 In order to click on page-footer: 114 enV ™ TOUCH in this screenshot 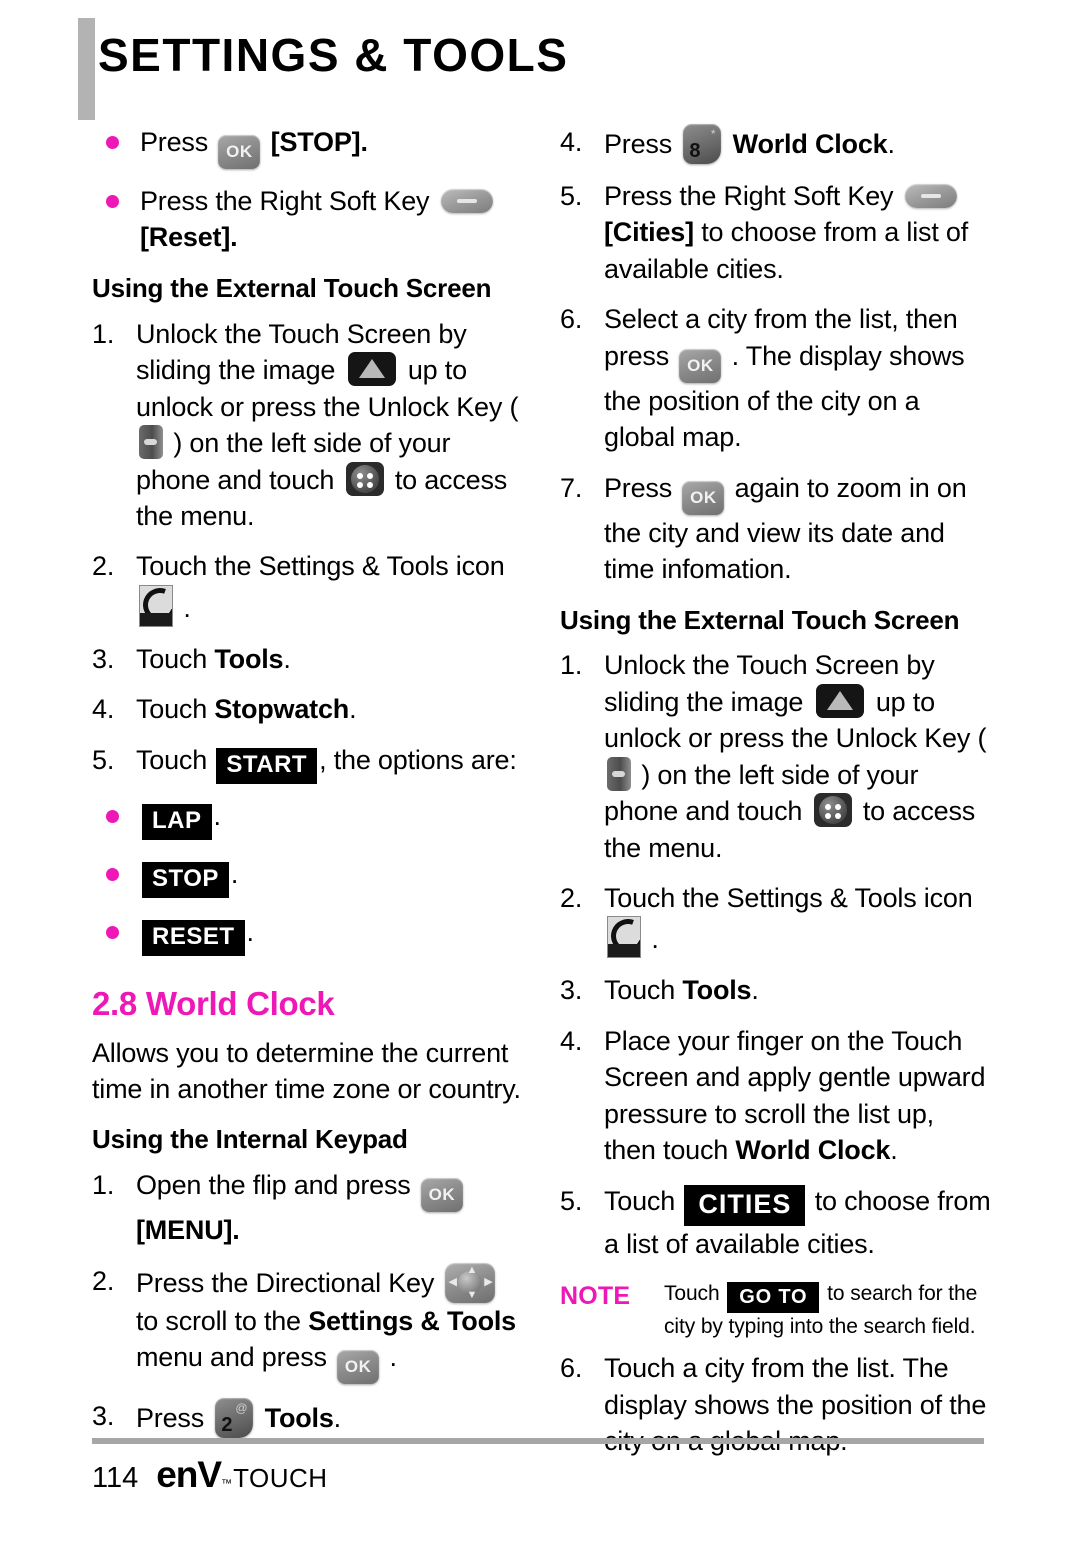, I will do `click(542, 1465)`.